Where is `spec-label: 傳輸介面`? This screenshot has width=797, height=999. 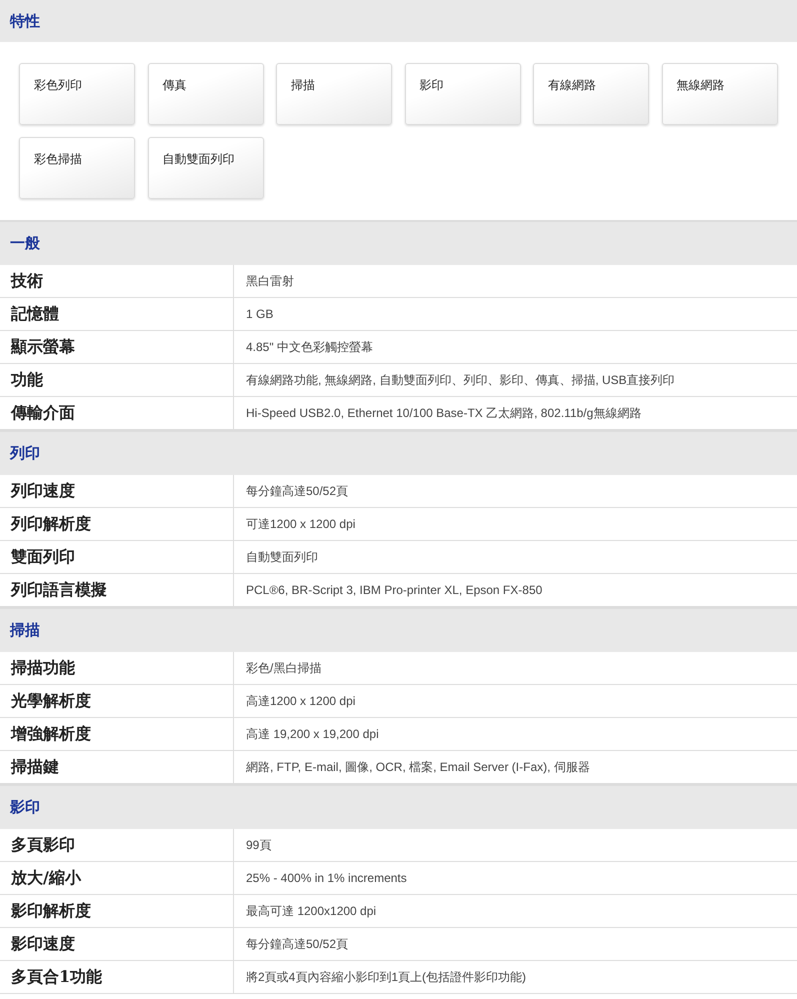
spec-label: 傳輸介面 is located at coordinates (43, 413).